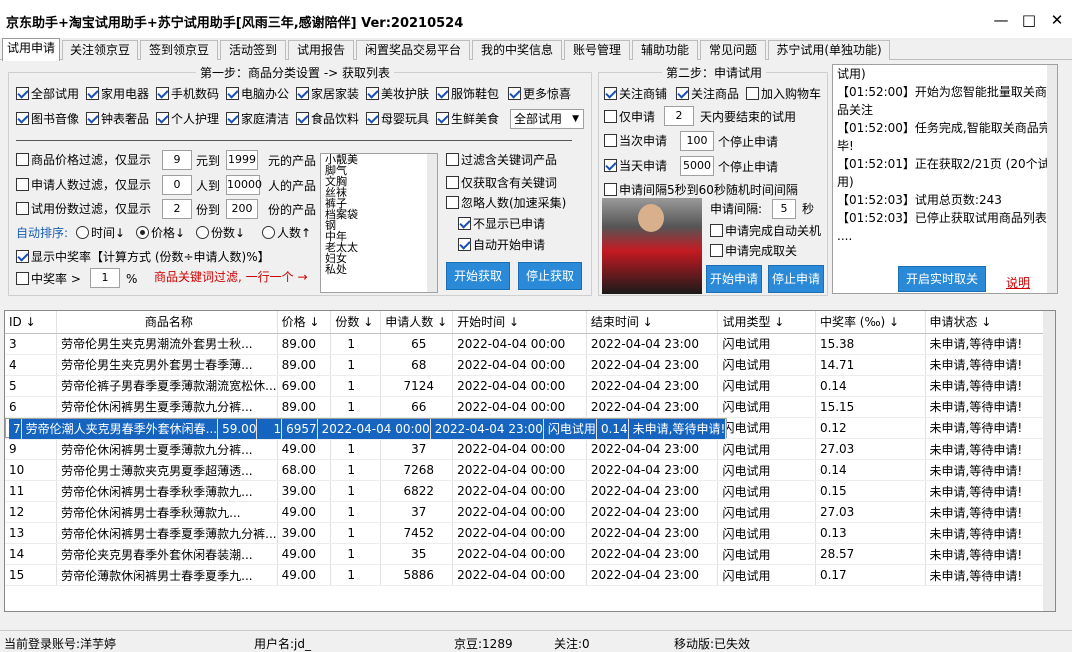 This screenshot has width=1072, height=652. I want to click on cat-books-checkbox: 图书音像, so click(47, 119).